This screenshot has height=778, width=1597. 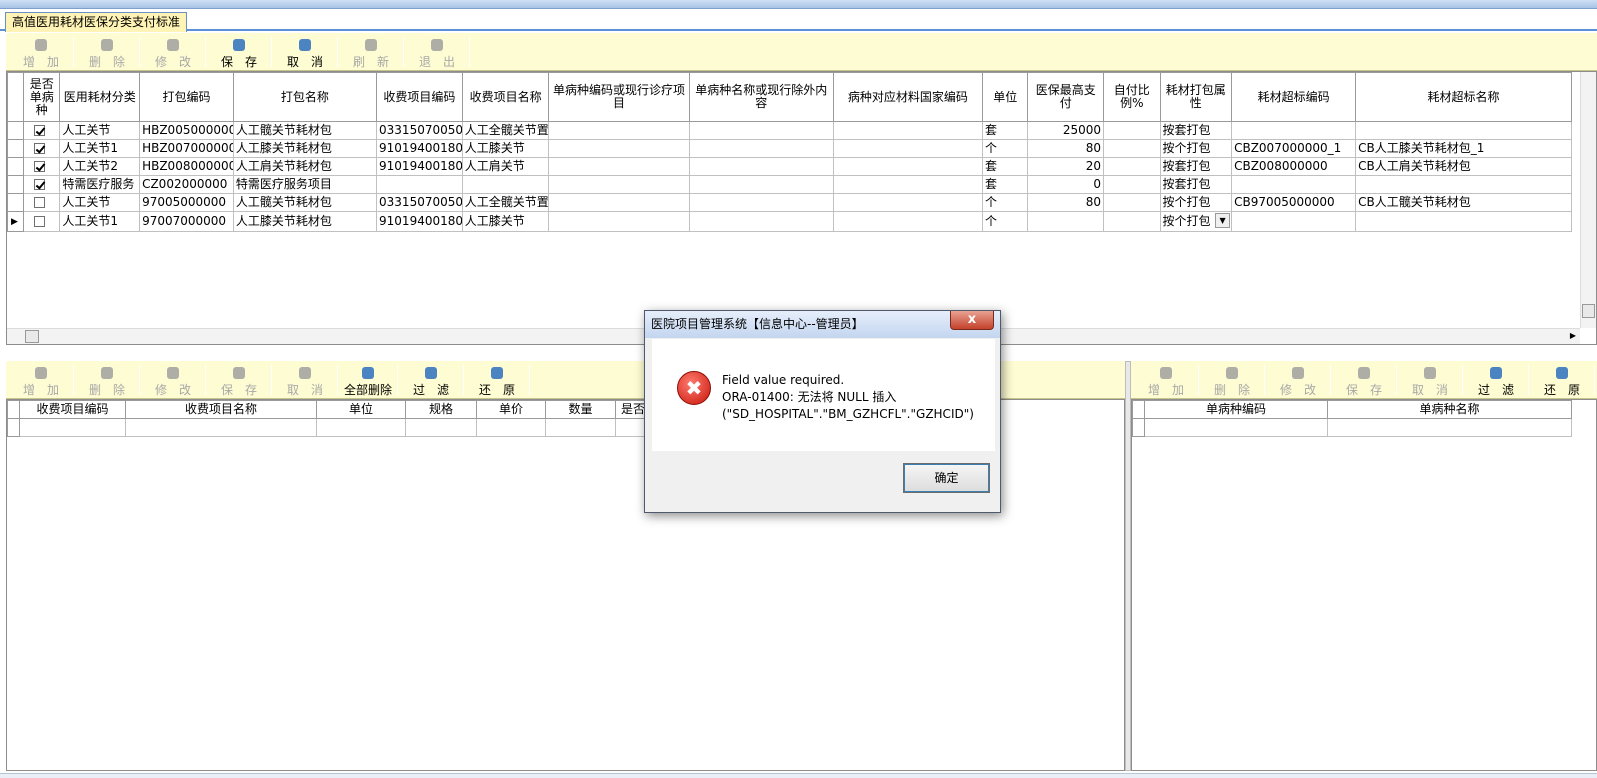 I want to click on left-row-indicator, so click(x=13, y=427).